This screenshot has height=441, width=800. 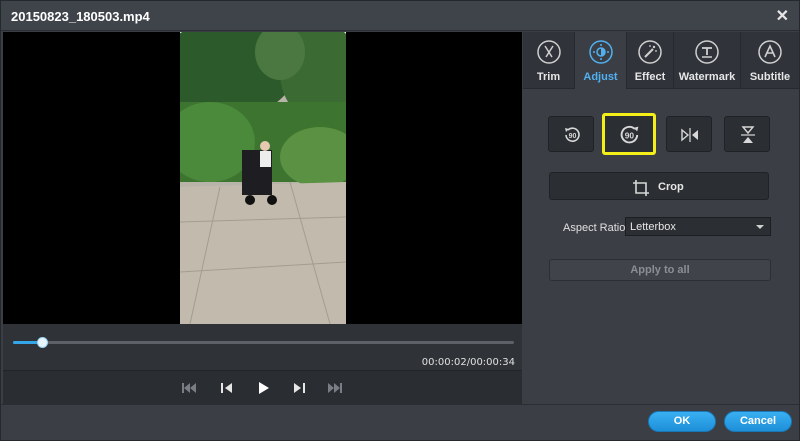 I want to click on flip-horizontal-button, so click(x=689, y=134).